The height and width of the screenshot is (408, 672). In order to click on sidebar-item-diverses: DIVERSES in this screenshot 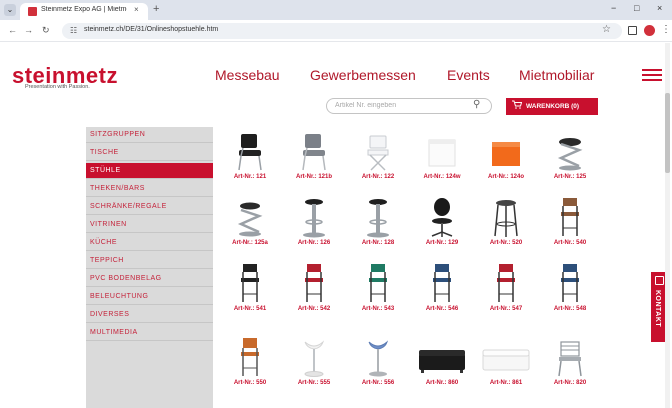, I will do `click(149, 315)`.